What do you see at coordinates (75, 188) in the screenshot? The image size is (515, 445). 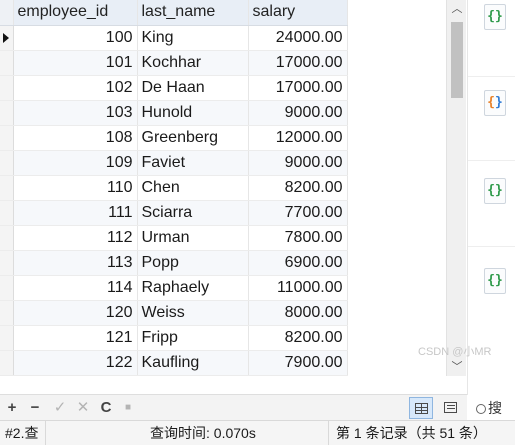 I see `cell-employee-id: 110` at bounding box center [75, 188].